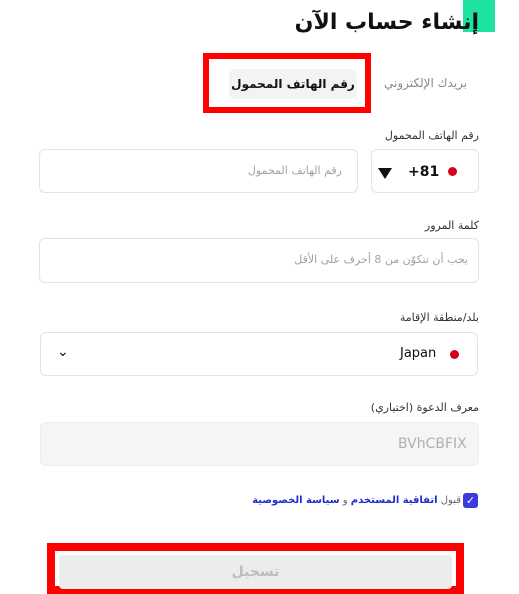 The image size is (519, 594). I want to click on agreement-prefix: قبول, so click(450, 500).